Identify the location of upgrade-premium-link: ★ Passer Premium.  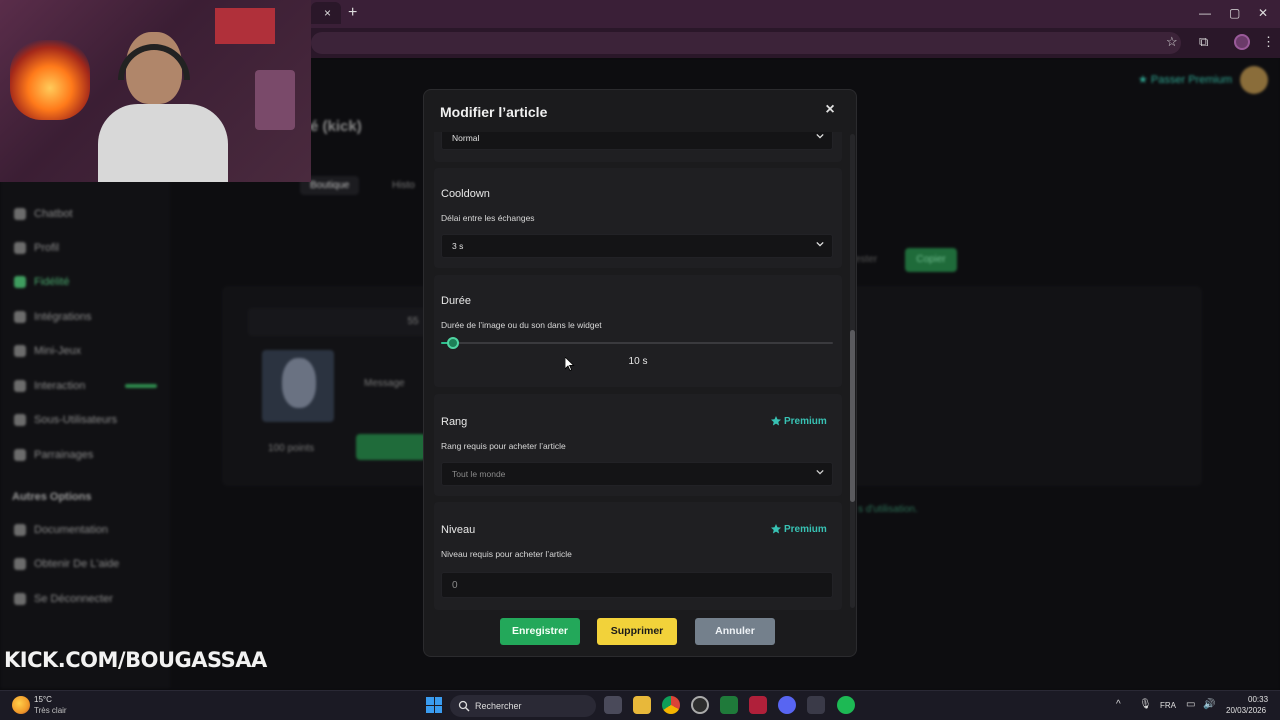
(1185, 79).